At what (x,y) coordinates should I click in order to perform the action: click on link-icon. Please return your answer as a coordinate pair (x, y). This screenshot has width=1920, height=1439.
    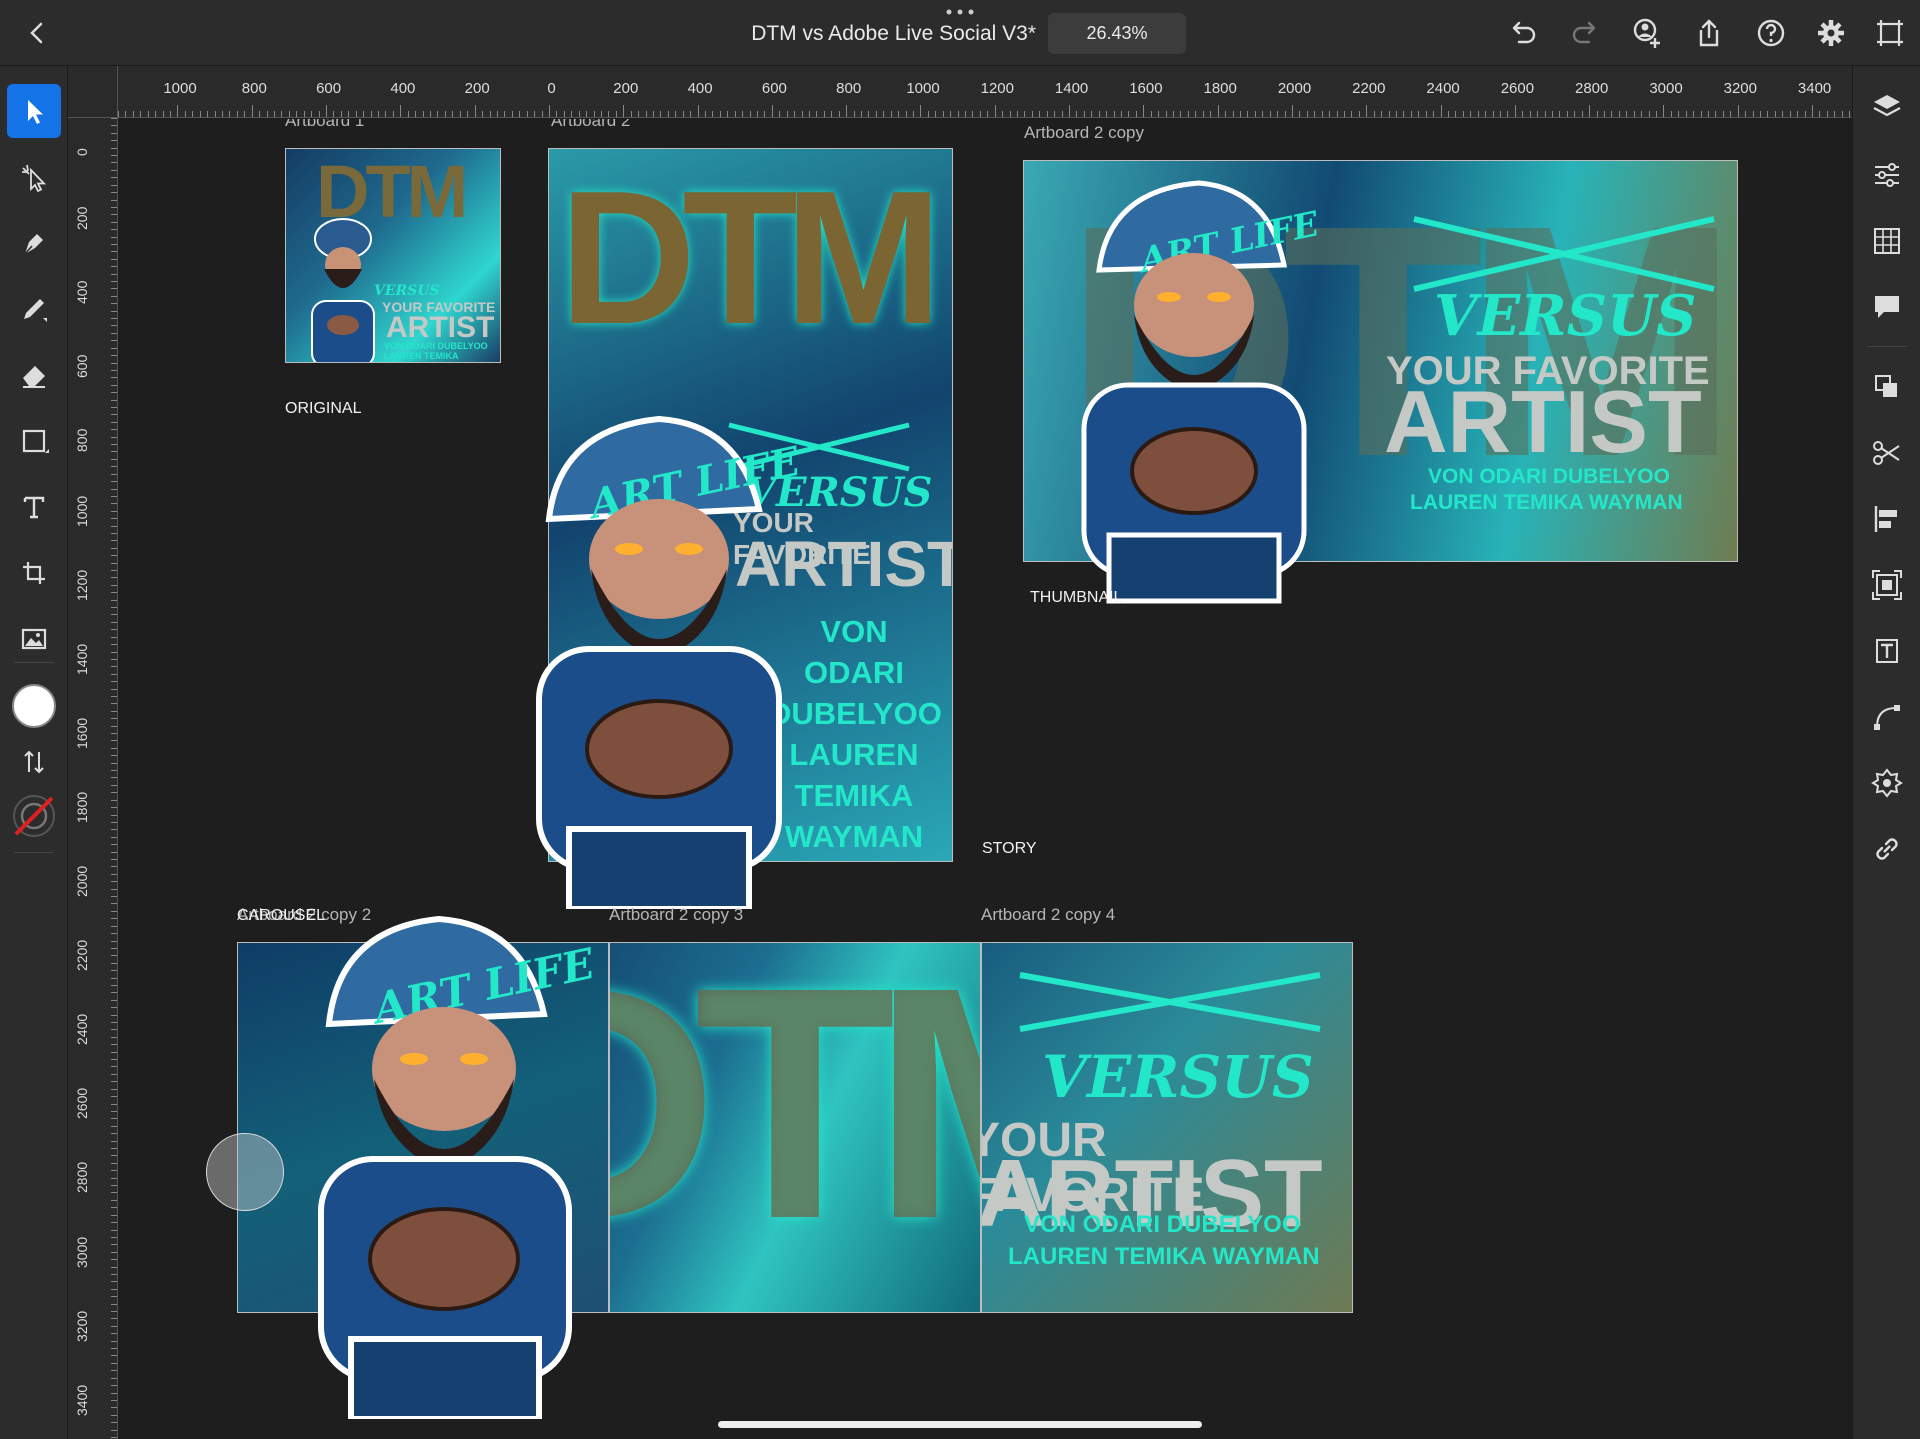
    Looking at the image, I should click on (1887, 849).